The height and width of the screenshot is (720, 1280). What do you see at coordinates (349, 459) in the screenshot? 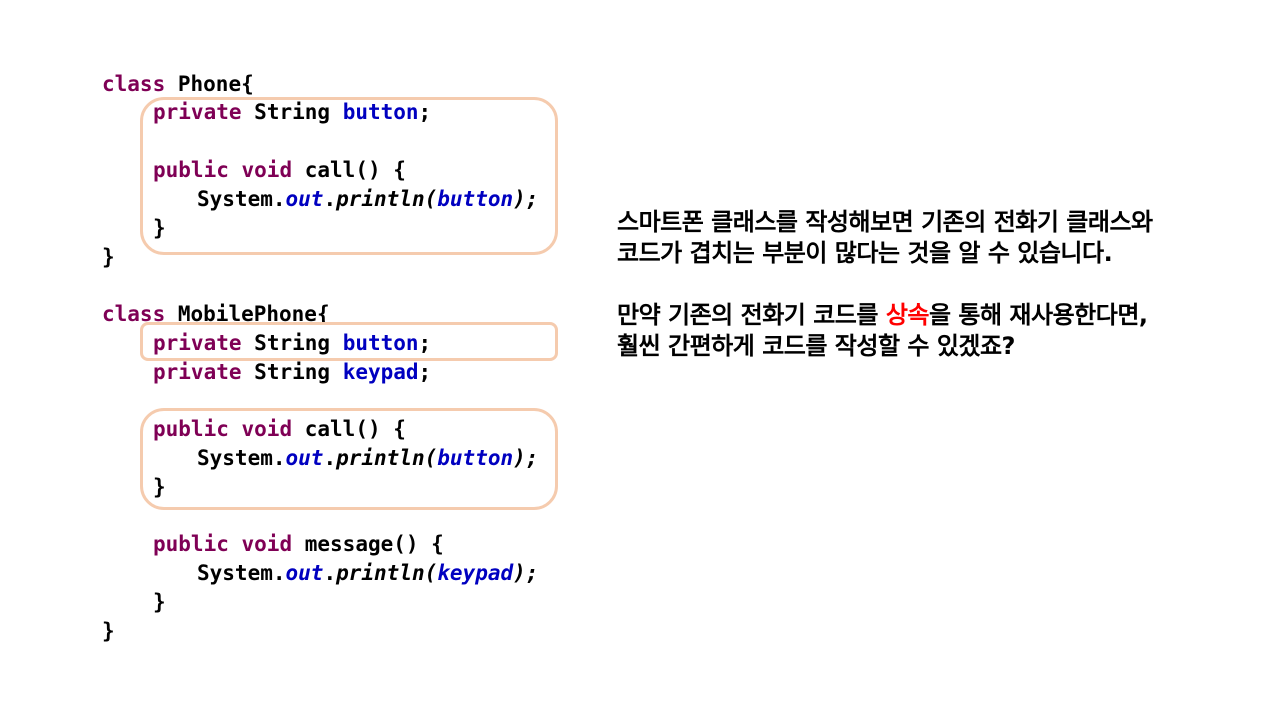
I see `highlight-box-duplicate-method` at bounding box center [349, 459].